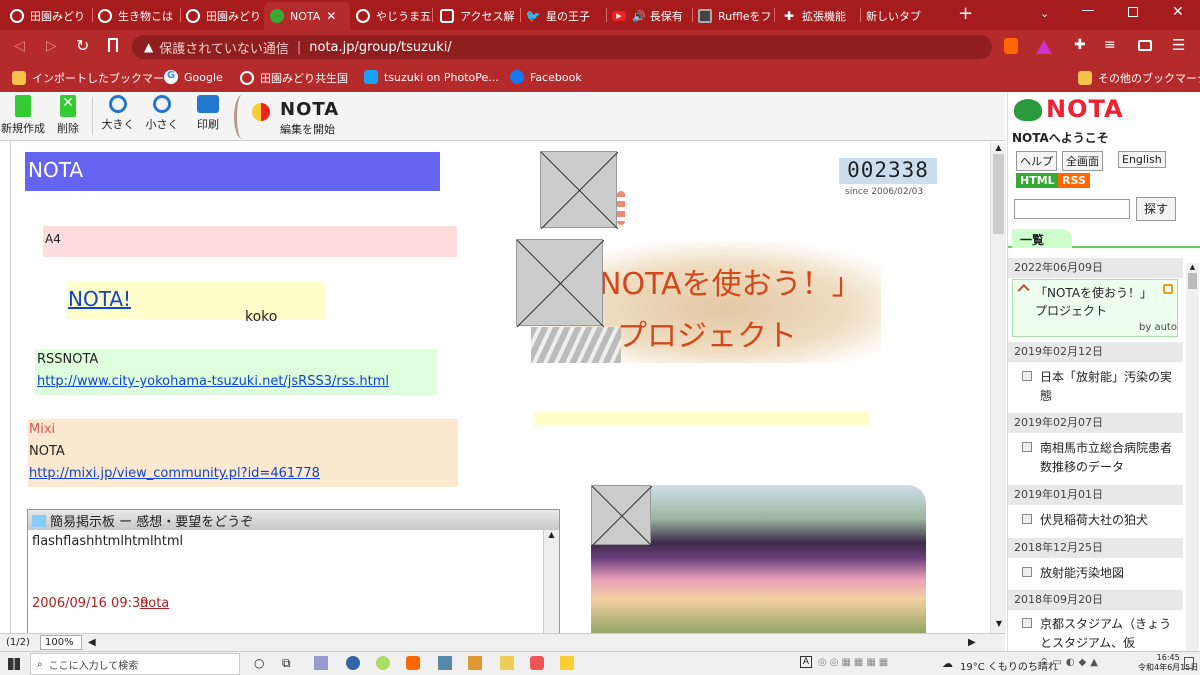 This screenshot has width=1200, height=675. Describe the element at coordinates (1036, 161) in the screenshot. I see `help-button: ヘルプ` at that location.